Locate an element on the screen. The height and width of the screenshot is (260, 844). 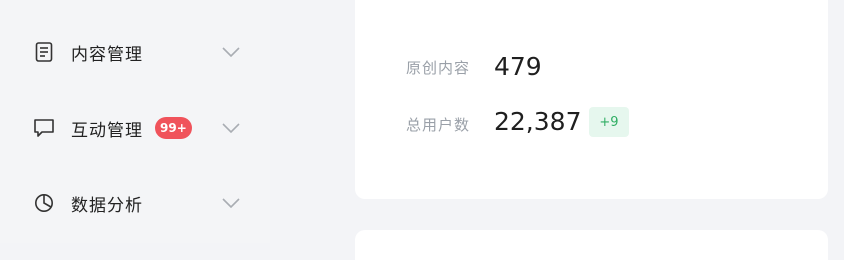
sidebar-item-interaction-management: 互动管理 99+ is located at coordinates (135, 128).